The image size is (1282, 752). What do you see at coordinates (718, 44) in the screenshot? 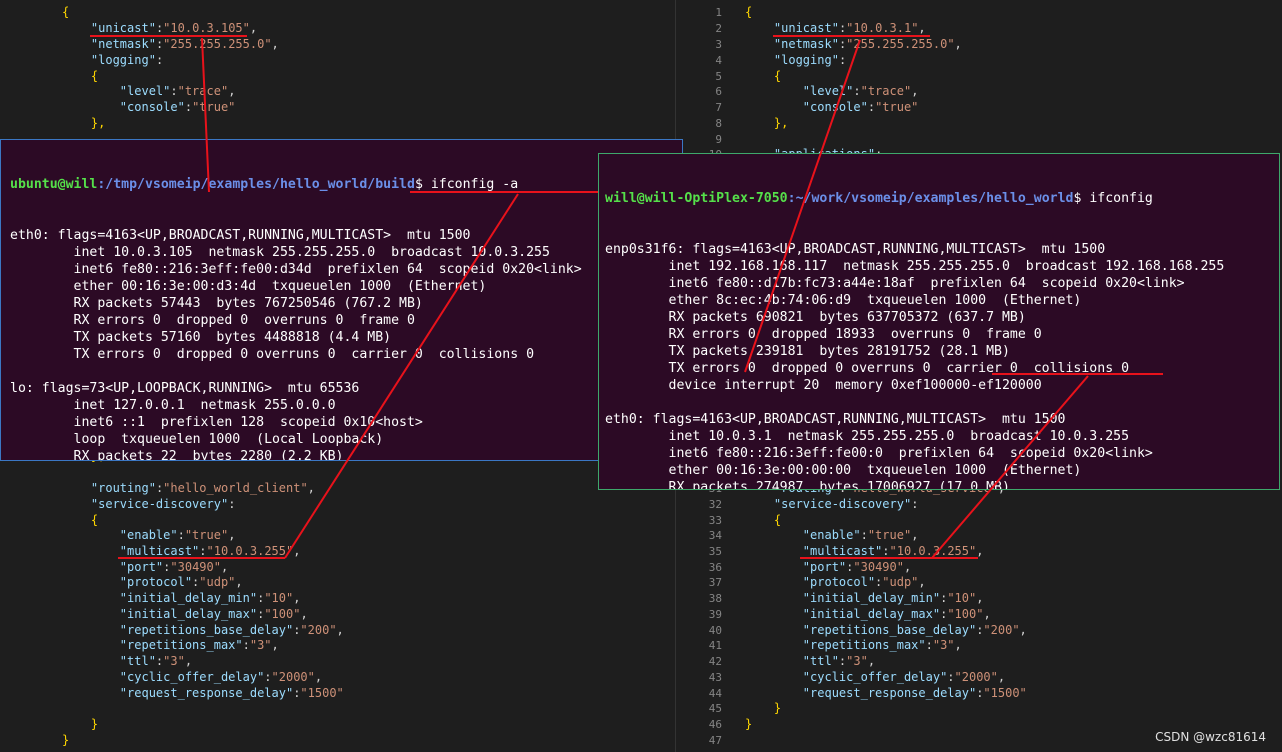
I see `line-number: 3` at bounding box center [718, 44].